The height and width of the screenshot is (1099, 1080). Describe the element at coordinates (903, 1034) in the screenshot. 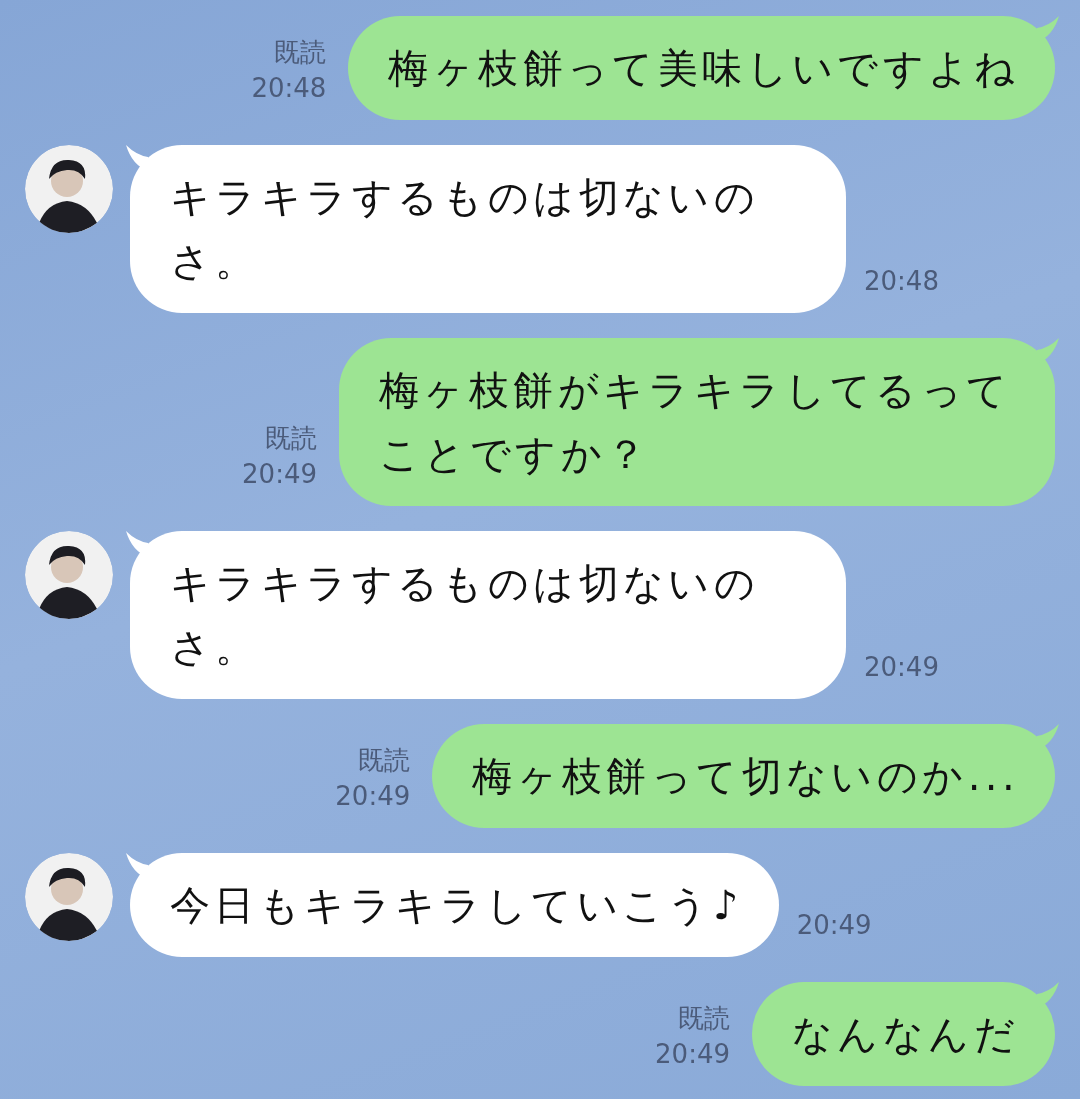

I see `message-bubble: なんなんだ` at that location.